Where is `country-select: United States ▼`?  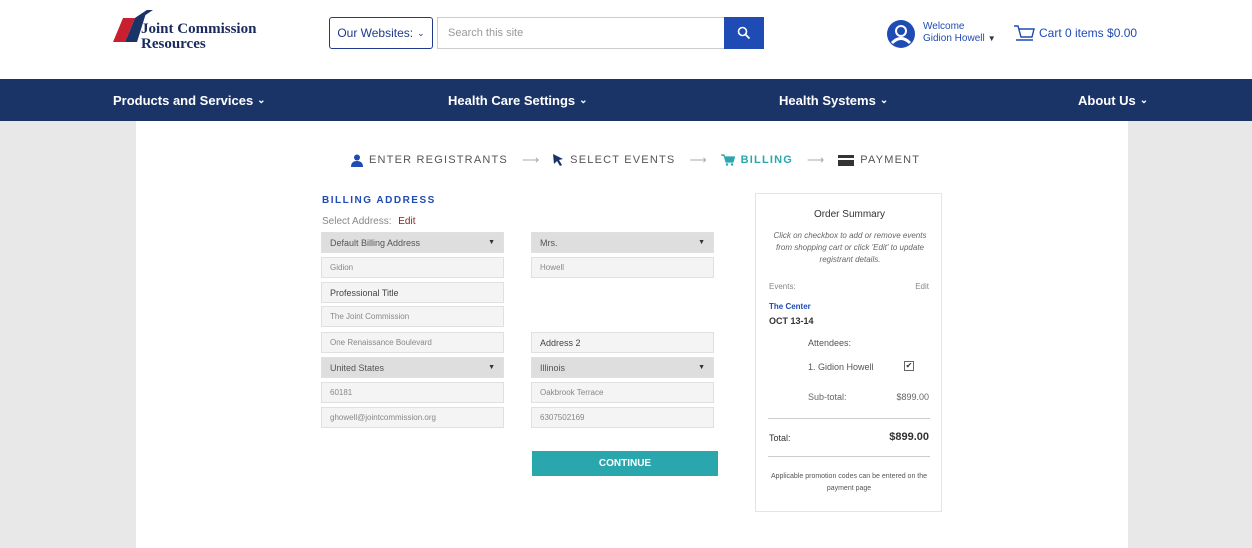 country-select: United States ▼ is located at coordinates (412, 367).